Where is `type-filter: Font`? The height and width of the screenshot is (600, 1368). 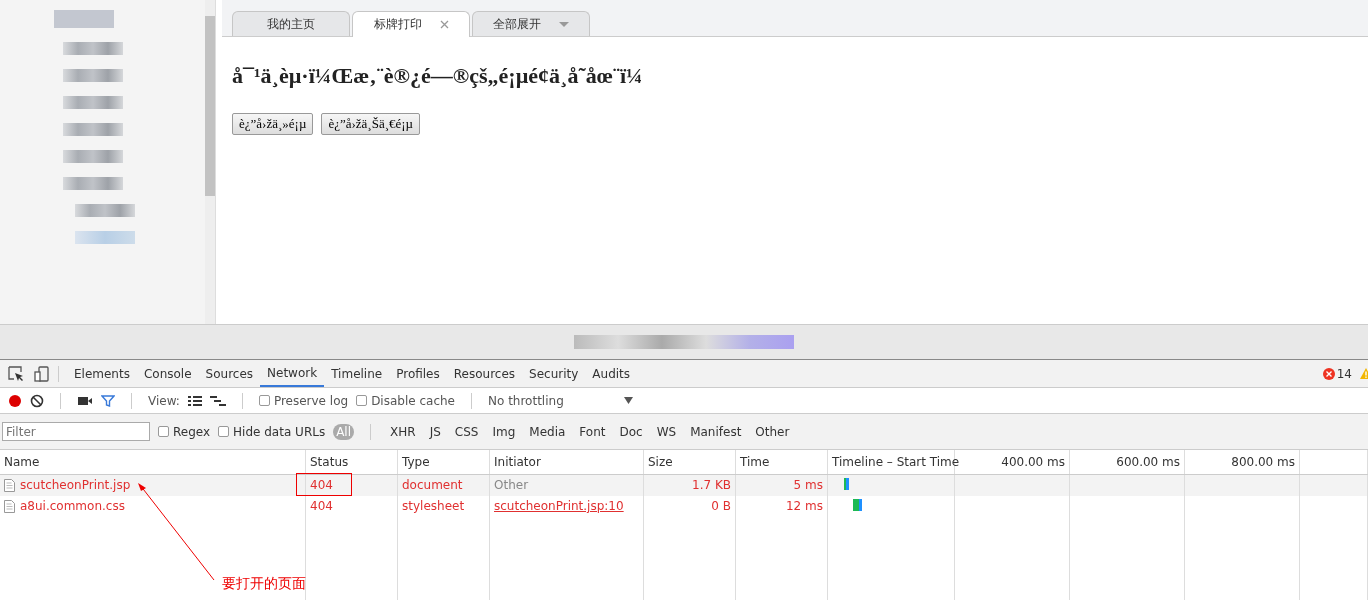
type-filter: Font is located at coordinates (592, 431).